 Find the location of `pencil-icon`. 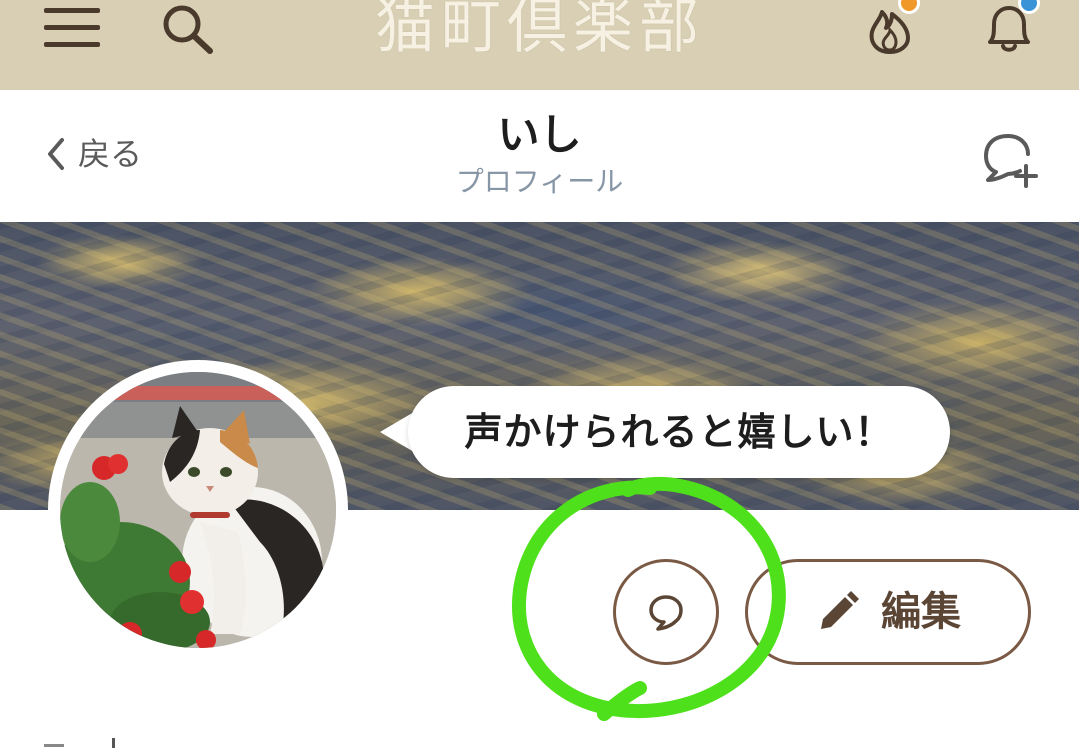

pencil-icon is located at coordinates (840, 610).